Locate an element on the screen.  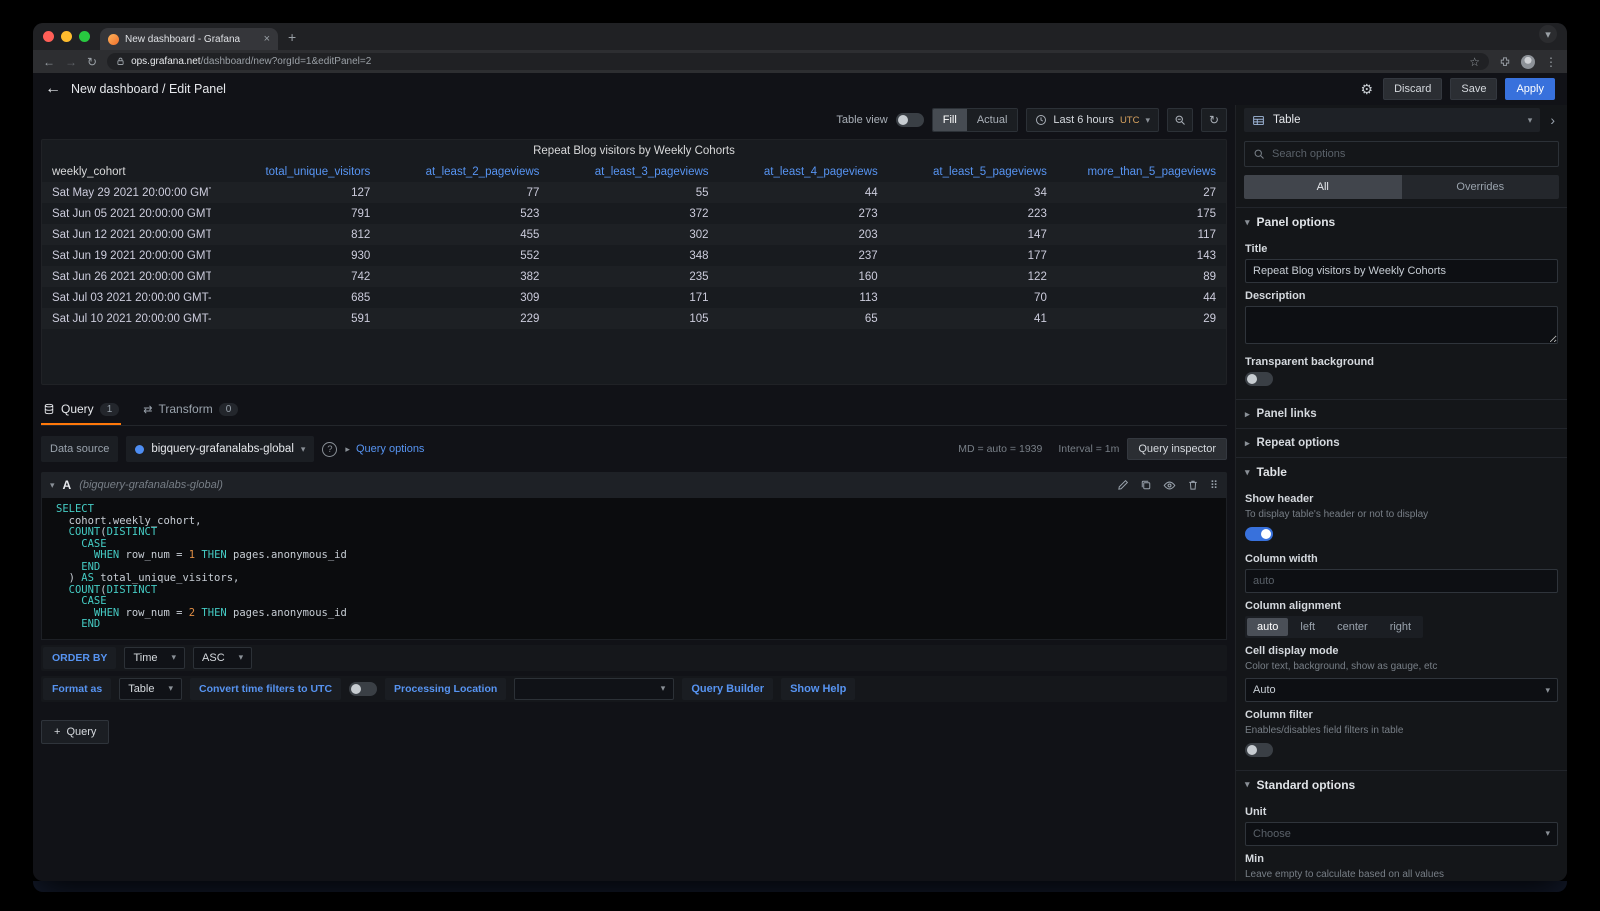
fill-option: Fill is located at coordinates (949, 120).